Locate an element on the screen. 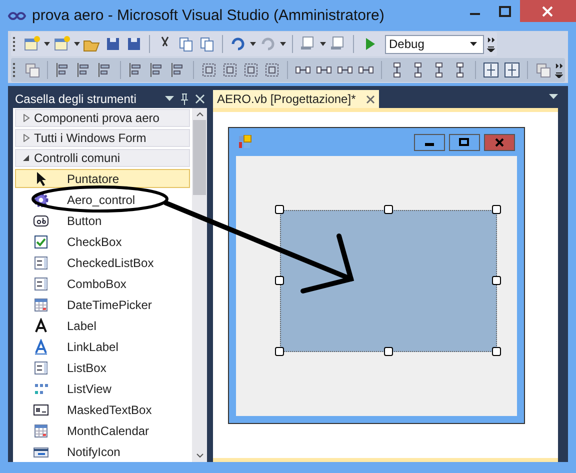 The image size is (576, 473). scroll-up-icon is located at coordinates (200, 114).